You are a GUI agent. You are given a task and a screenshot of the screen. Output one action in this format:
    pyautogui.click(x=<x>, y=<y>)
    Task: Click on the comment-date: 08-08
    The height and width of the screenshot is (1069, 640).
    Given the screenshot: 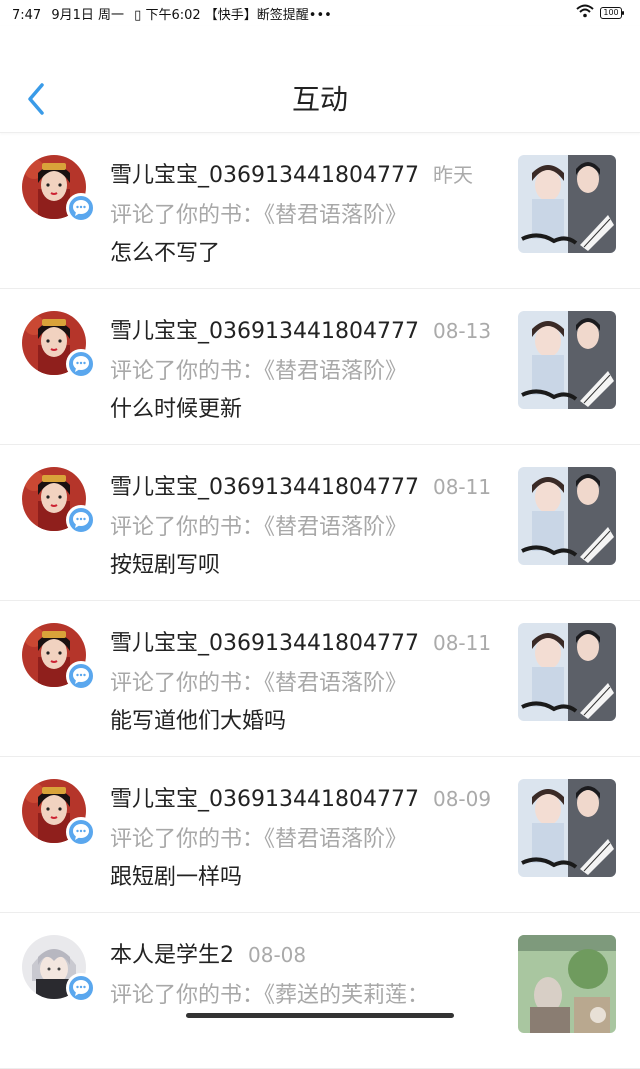 What is the action you would take?
    pyautogui.click(x=277, y=955)
    